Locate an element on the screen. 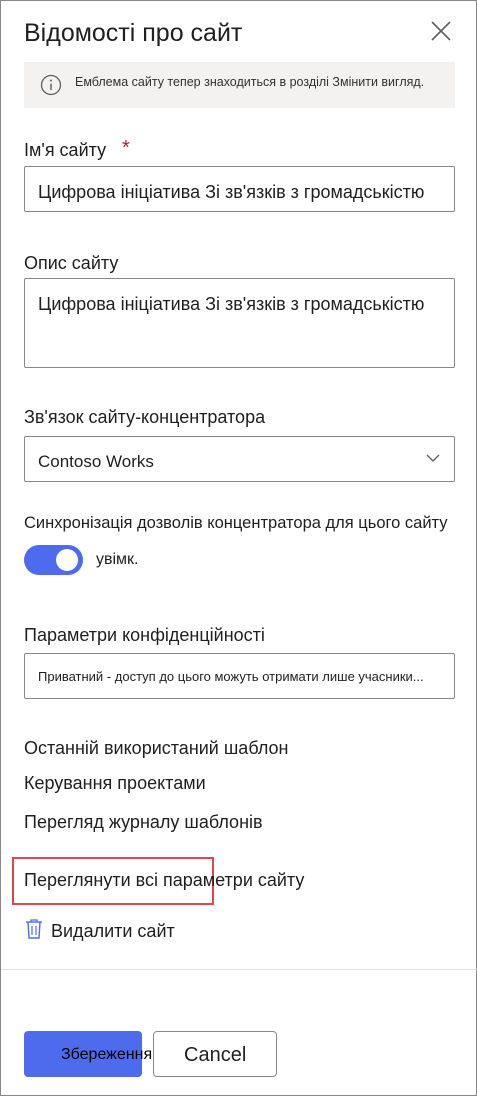 This screenshot has width=477, height=1096. cancel-button: Cancel is located at coordinates (215, 1054).